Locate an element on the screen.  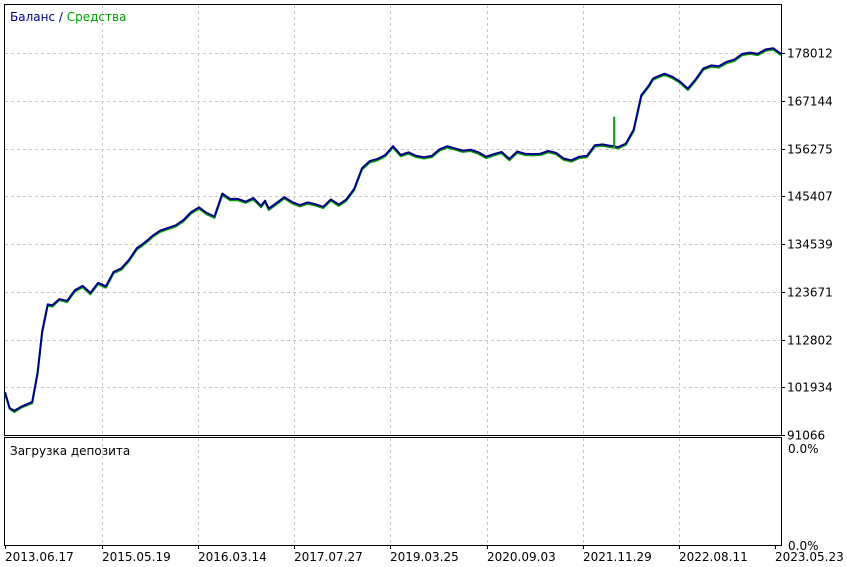
y-tick-label: 91066 is located at coordinates (806, 436).